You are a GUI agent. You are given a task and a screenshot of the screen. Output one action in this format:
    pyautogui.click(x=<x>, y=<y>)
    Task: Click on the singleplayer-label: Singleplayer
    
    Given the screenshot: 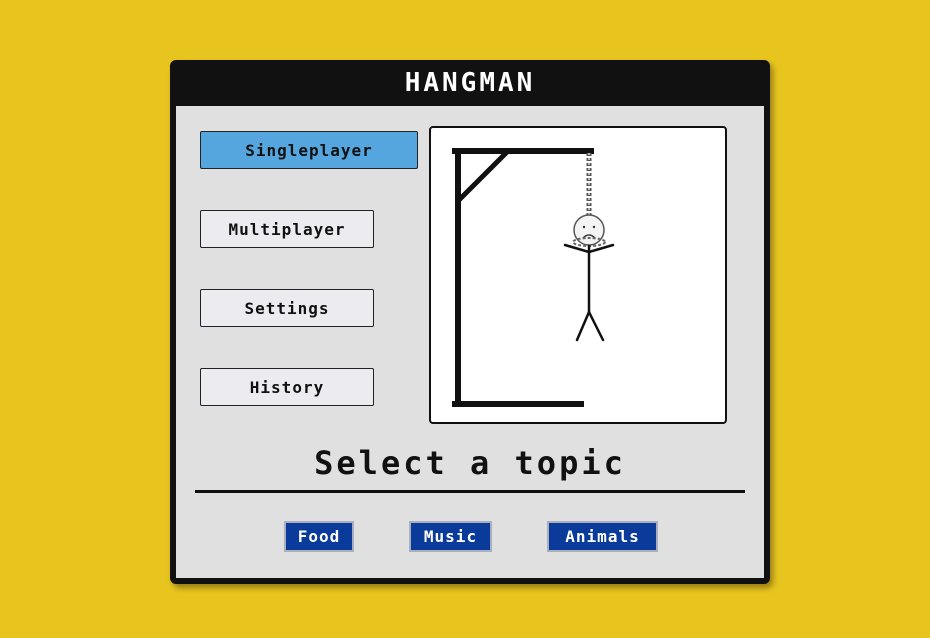 What is the action you would take?
    pyautogui.click(x=309, y=150)
    